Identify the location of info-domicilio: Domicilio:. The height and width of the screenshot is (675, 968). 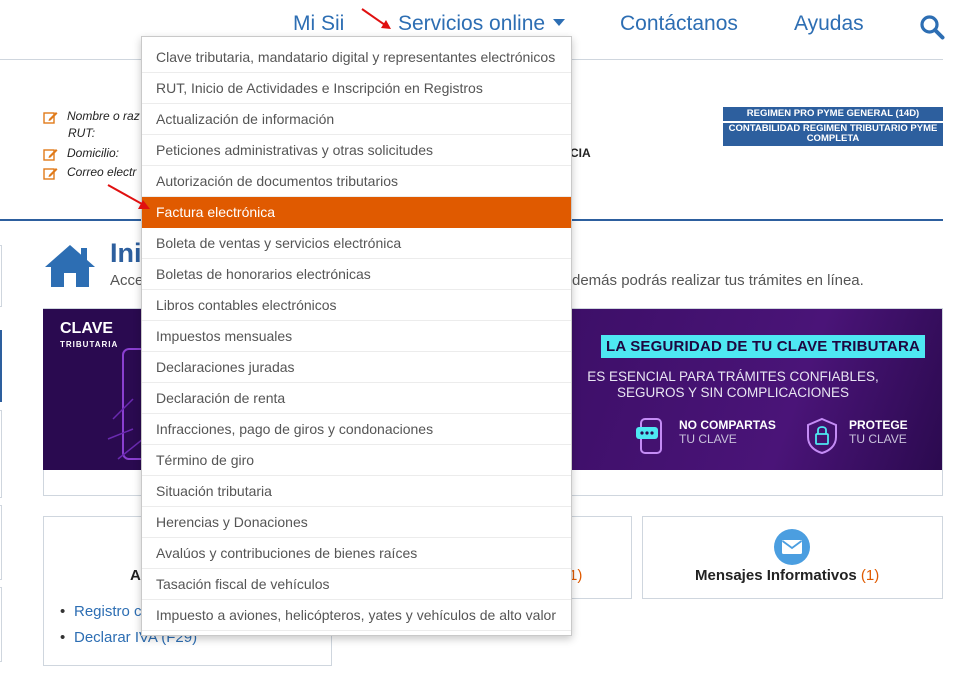
(81, 153).